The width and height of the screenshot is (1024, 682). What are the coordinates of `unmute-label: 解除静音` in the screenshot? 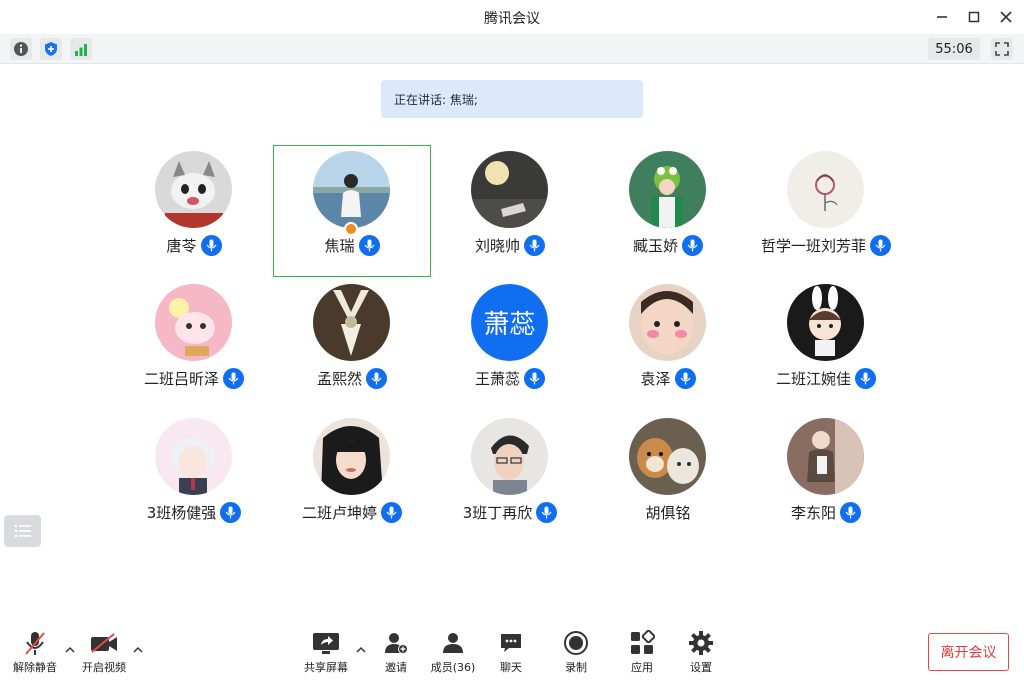 It's located at (35, 667).